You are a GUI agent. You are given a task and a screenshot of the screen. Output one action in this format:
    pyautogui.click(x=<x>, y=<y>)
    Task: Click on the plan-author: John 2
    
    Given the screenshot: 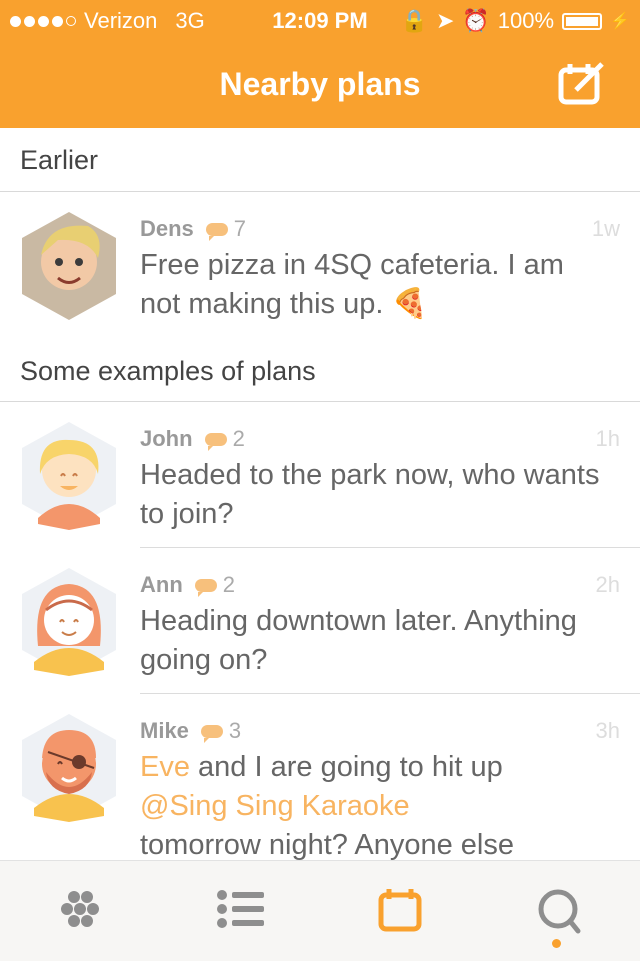 What is the action you would take?
    pyautogui.click(x=192, y=439)
    